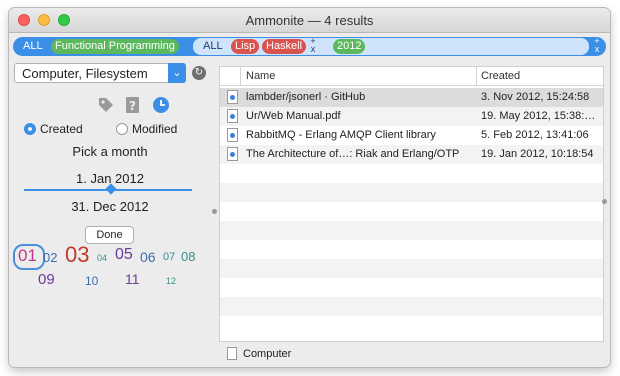  What do you see at coordinates (85, 73) in the screenshot?
I see `location-select-value: Computer, Filesystem` at bounding box center [85, 73].